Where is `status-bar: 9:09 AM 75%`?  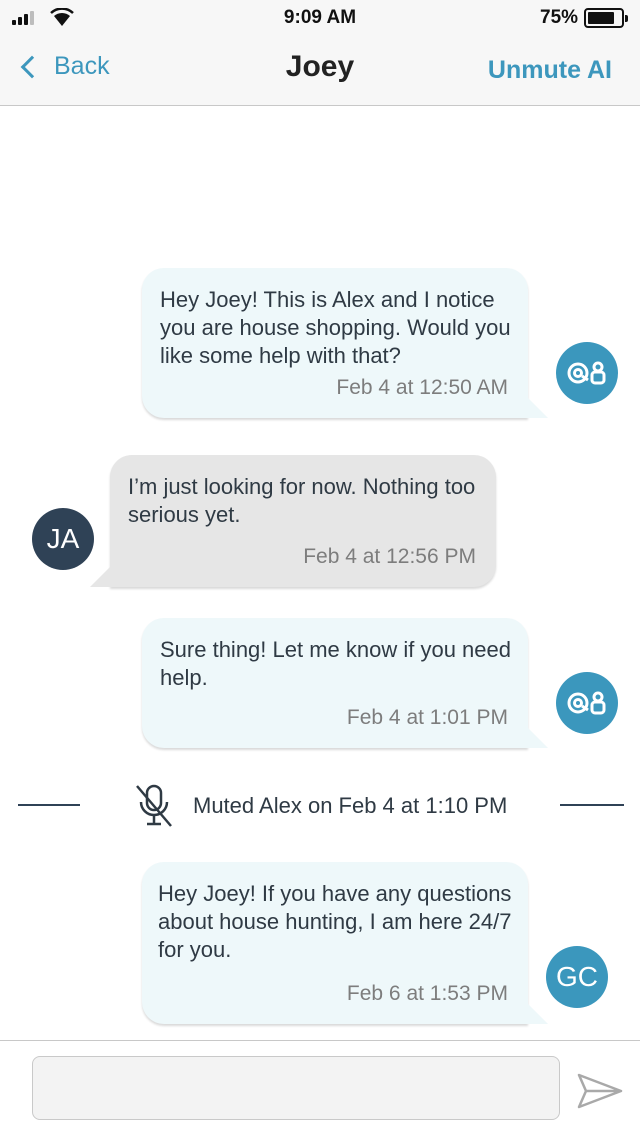
status-bar: 9:09 AM 75% is located at coordinates (320, 18).